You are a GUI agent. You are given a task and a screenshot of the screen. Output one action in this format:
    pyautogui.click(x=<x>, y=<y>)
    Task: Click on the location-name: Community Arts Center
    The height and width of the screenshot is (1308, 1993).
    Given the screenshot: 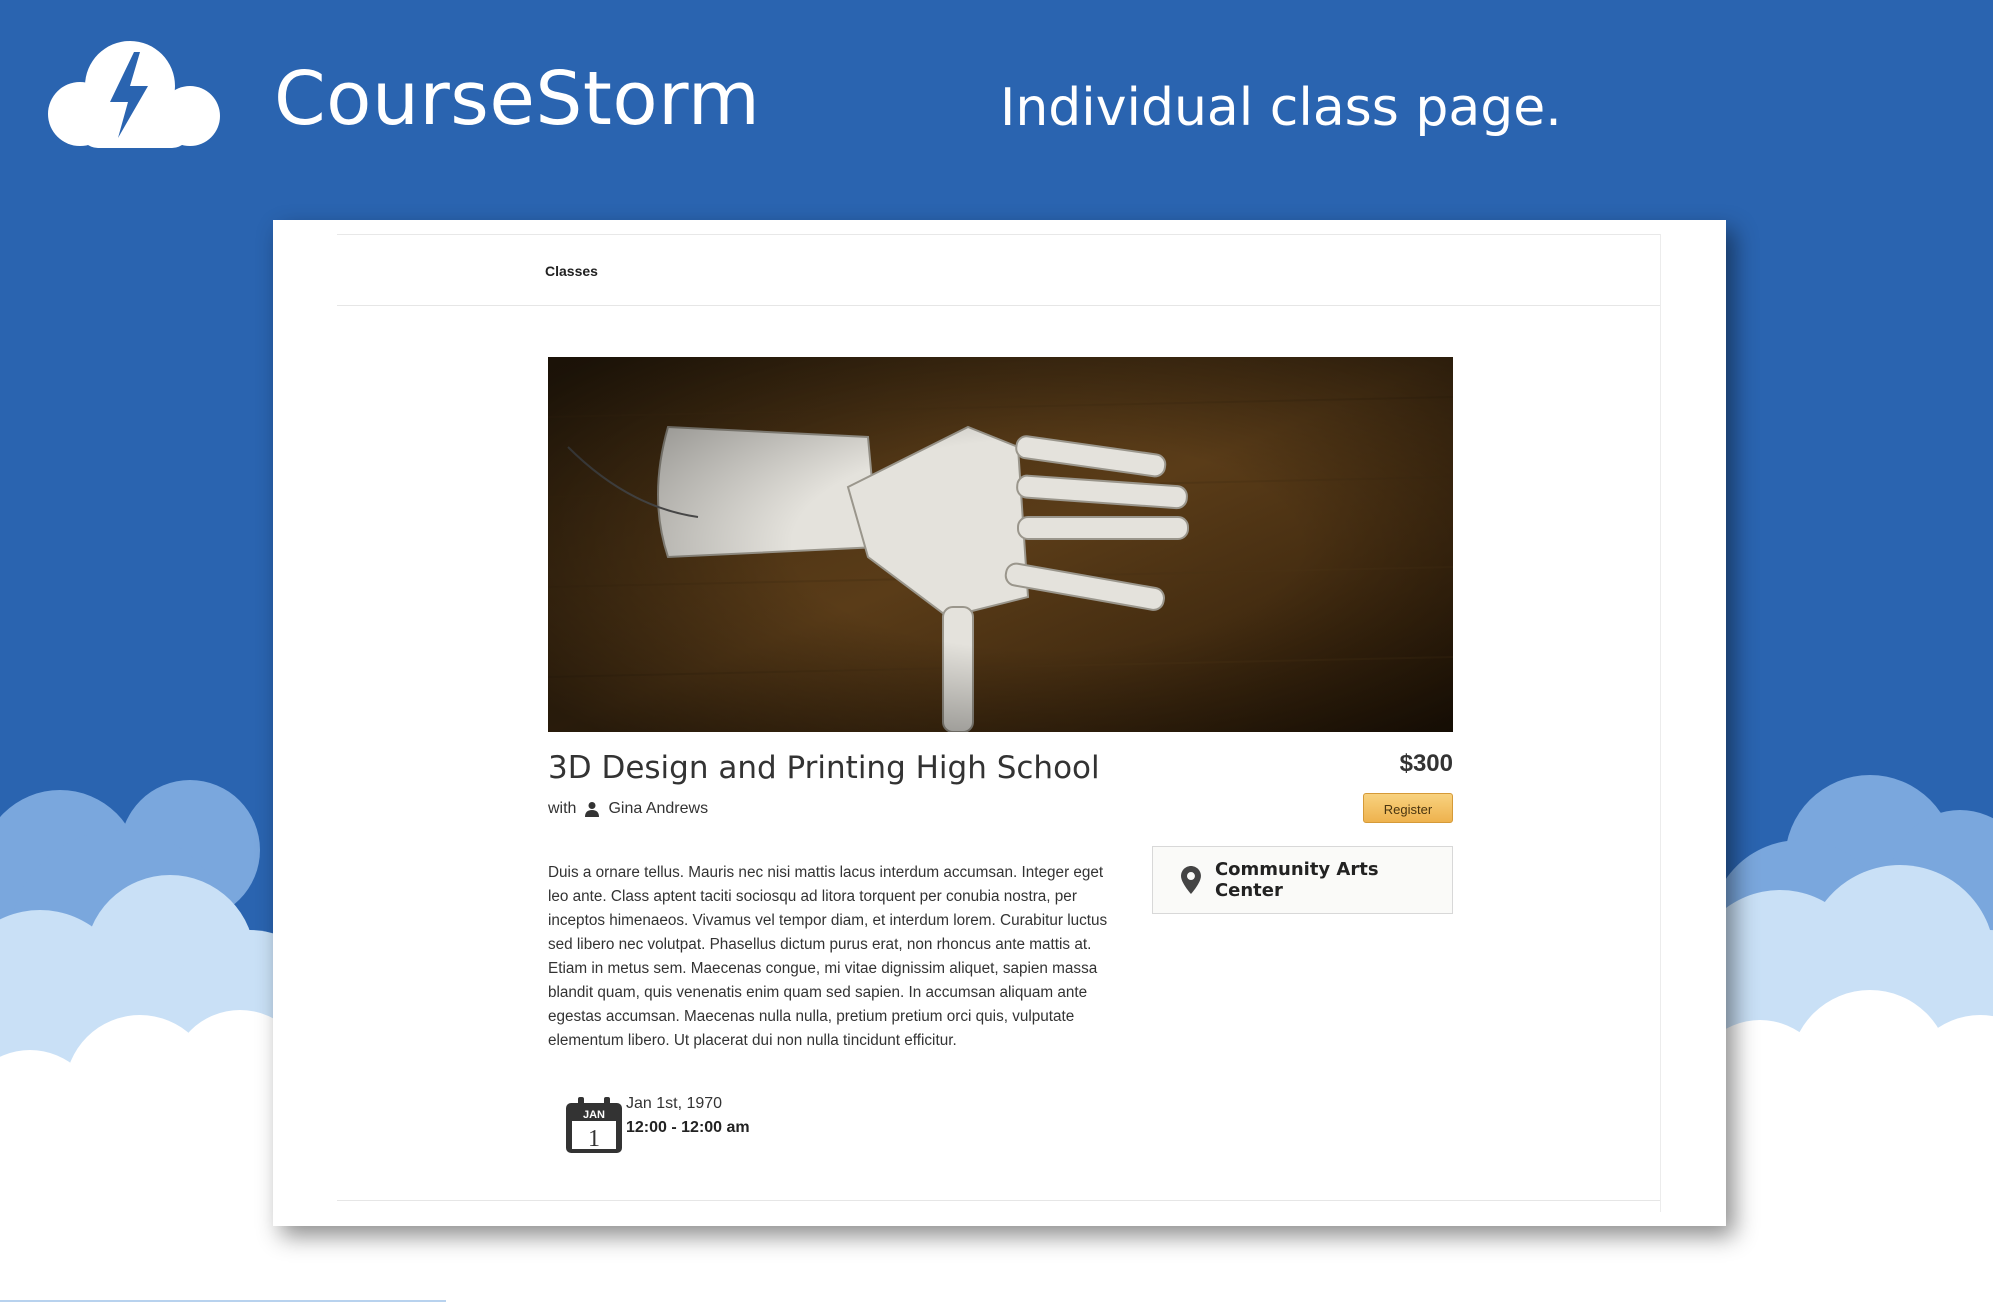 What is the action you would take?
    pyautogui.click(x=1296, y=880)
    